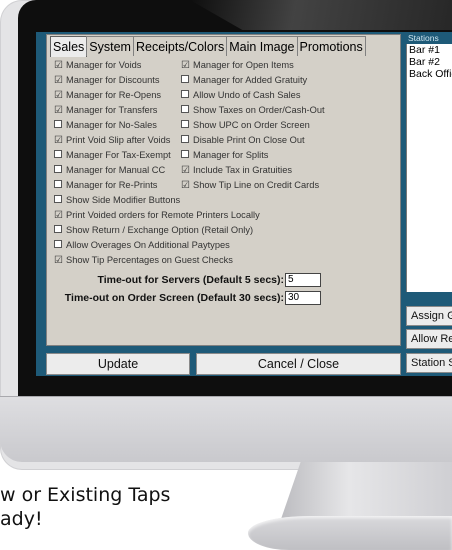 The height and width of the screenshot is (550, 452). What do you see at coordinates (298, 364) in the screenshot?
I see `cancel-close-button: Cancel / Close` at bounding box center [298, 364].